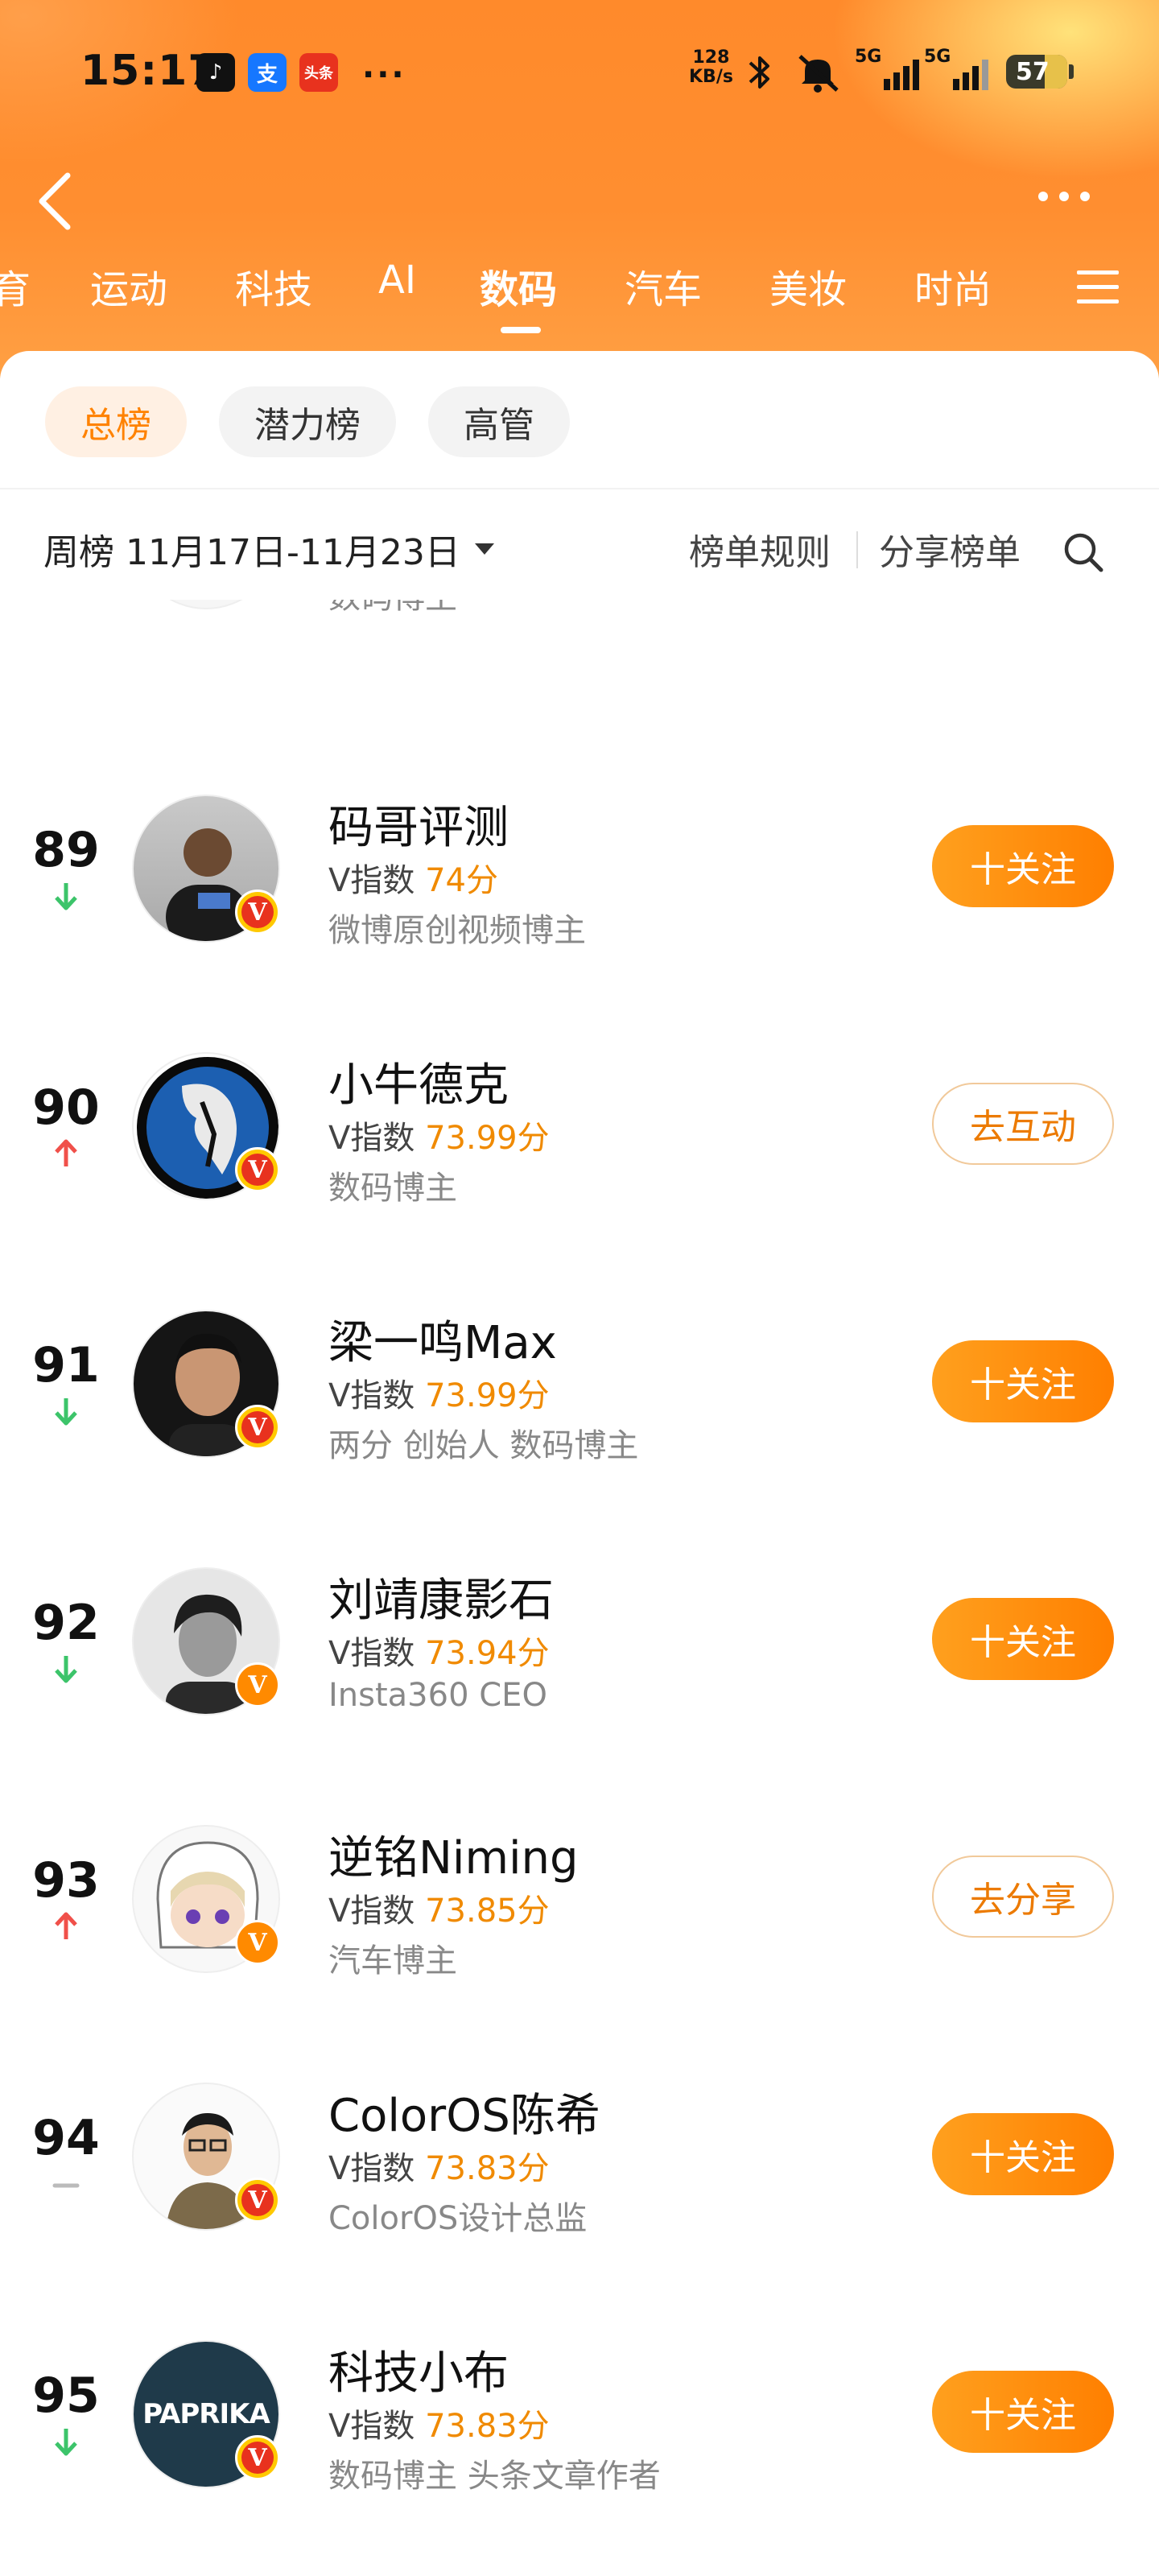 This screenshot has width=1159, height=2576. What do you see at coordinates (579, 1946) in the screenshot?
I see `list-item: 93 V 逆铭Niming V指数 73.85分 汽车博主 去分享` at bounding box center [579, 1946].